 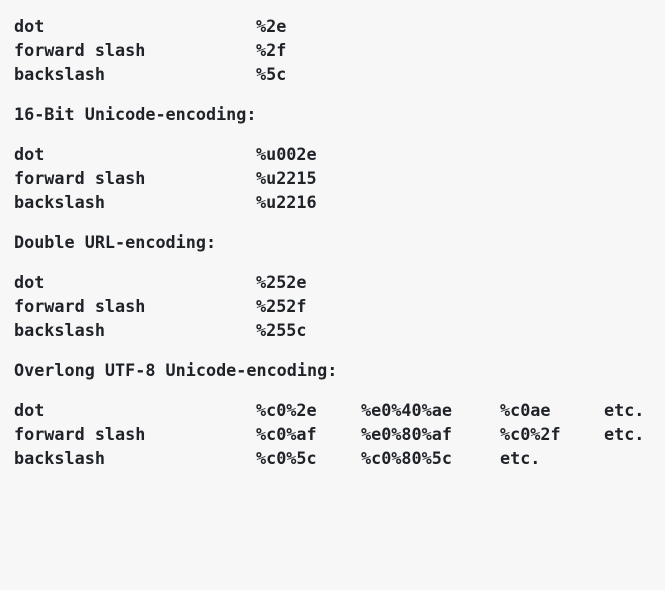 What do you see at coordinates (165, 154) in the screenshot?
I see `table-row: dot %u002e` at bounding box center [165, 154].